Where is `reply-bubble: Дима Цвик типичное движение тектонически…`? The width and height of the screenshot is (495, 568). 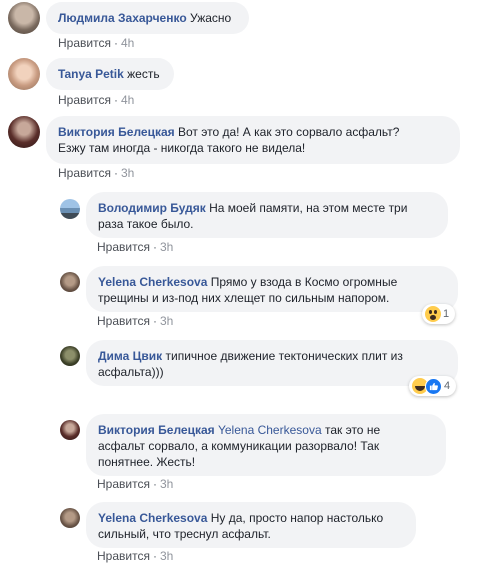
reply-bubble: Дима Цвик типичное движение тектонически… is located at coordinates (272, 363).